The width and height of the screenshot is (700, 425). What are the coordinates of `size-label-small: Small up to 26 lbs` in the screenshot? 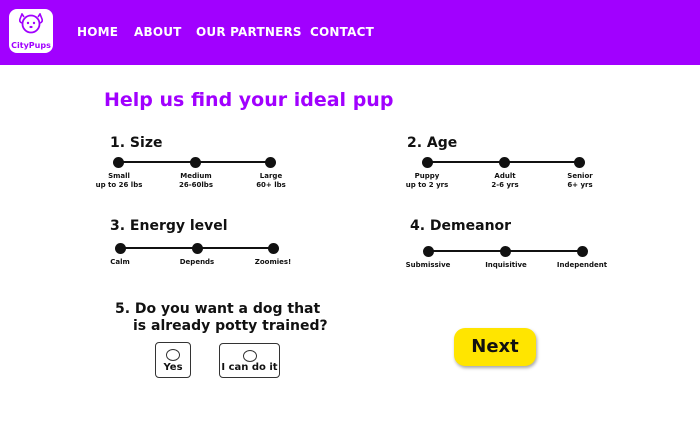 It's located at (119, 180).